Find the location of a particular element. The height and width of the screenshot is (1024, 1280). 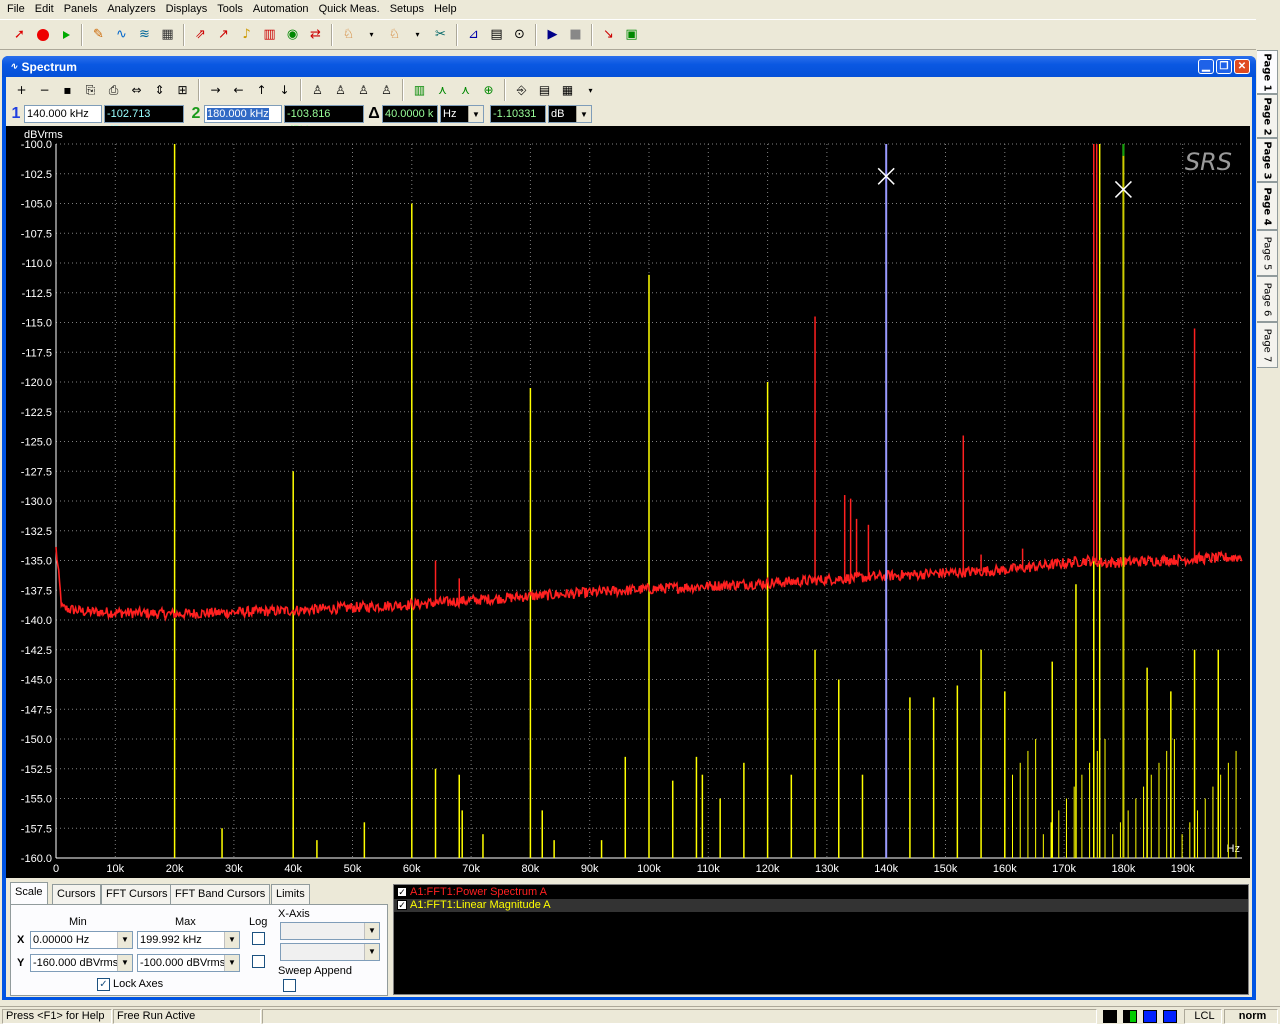

histogram-icon: ▥ is located at coordinates (269, 34).